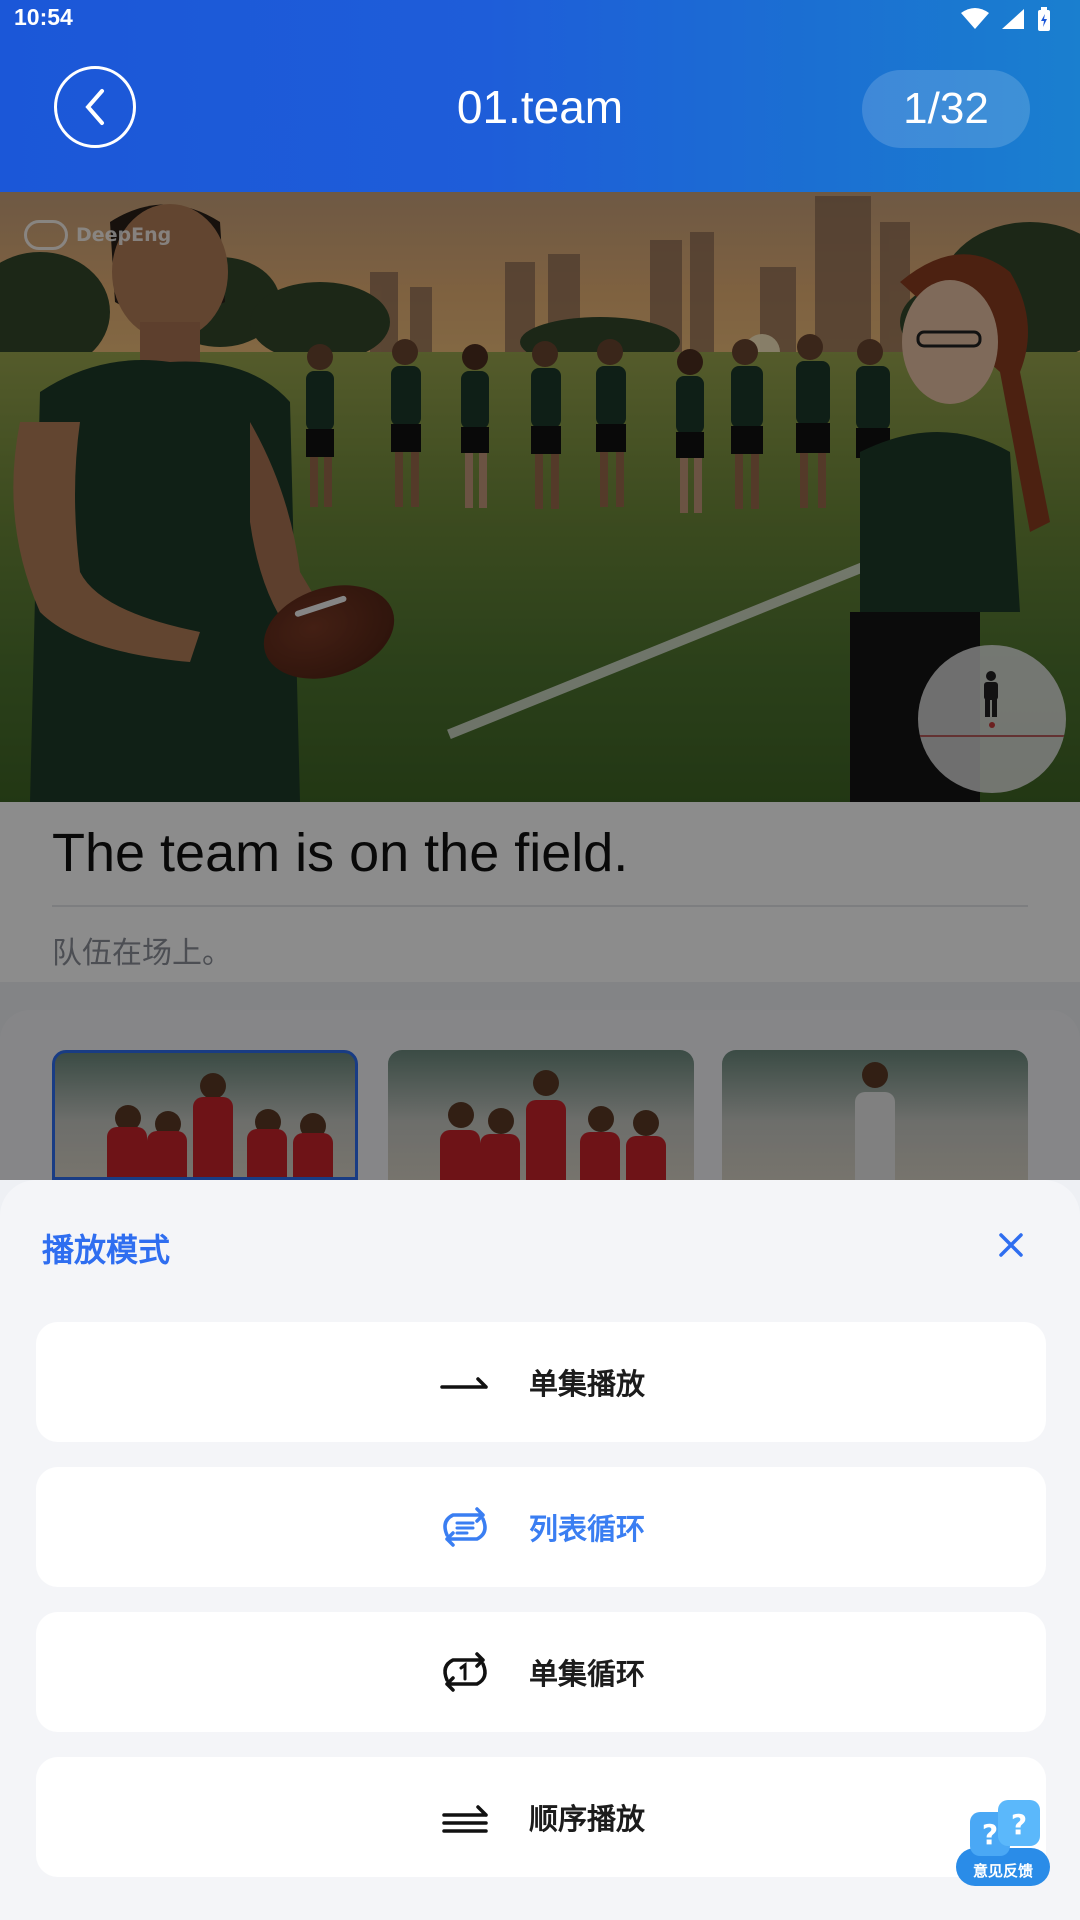  I want to click on option-sequential-play: 顺序播放, so click(541, 1817).